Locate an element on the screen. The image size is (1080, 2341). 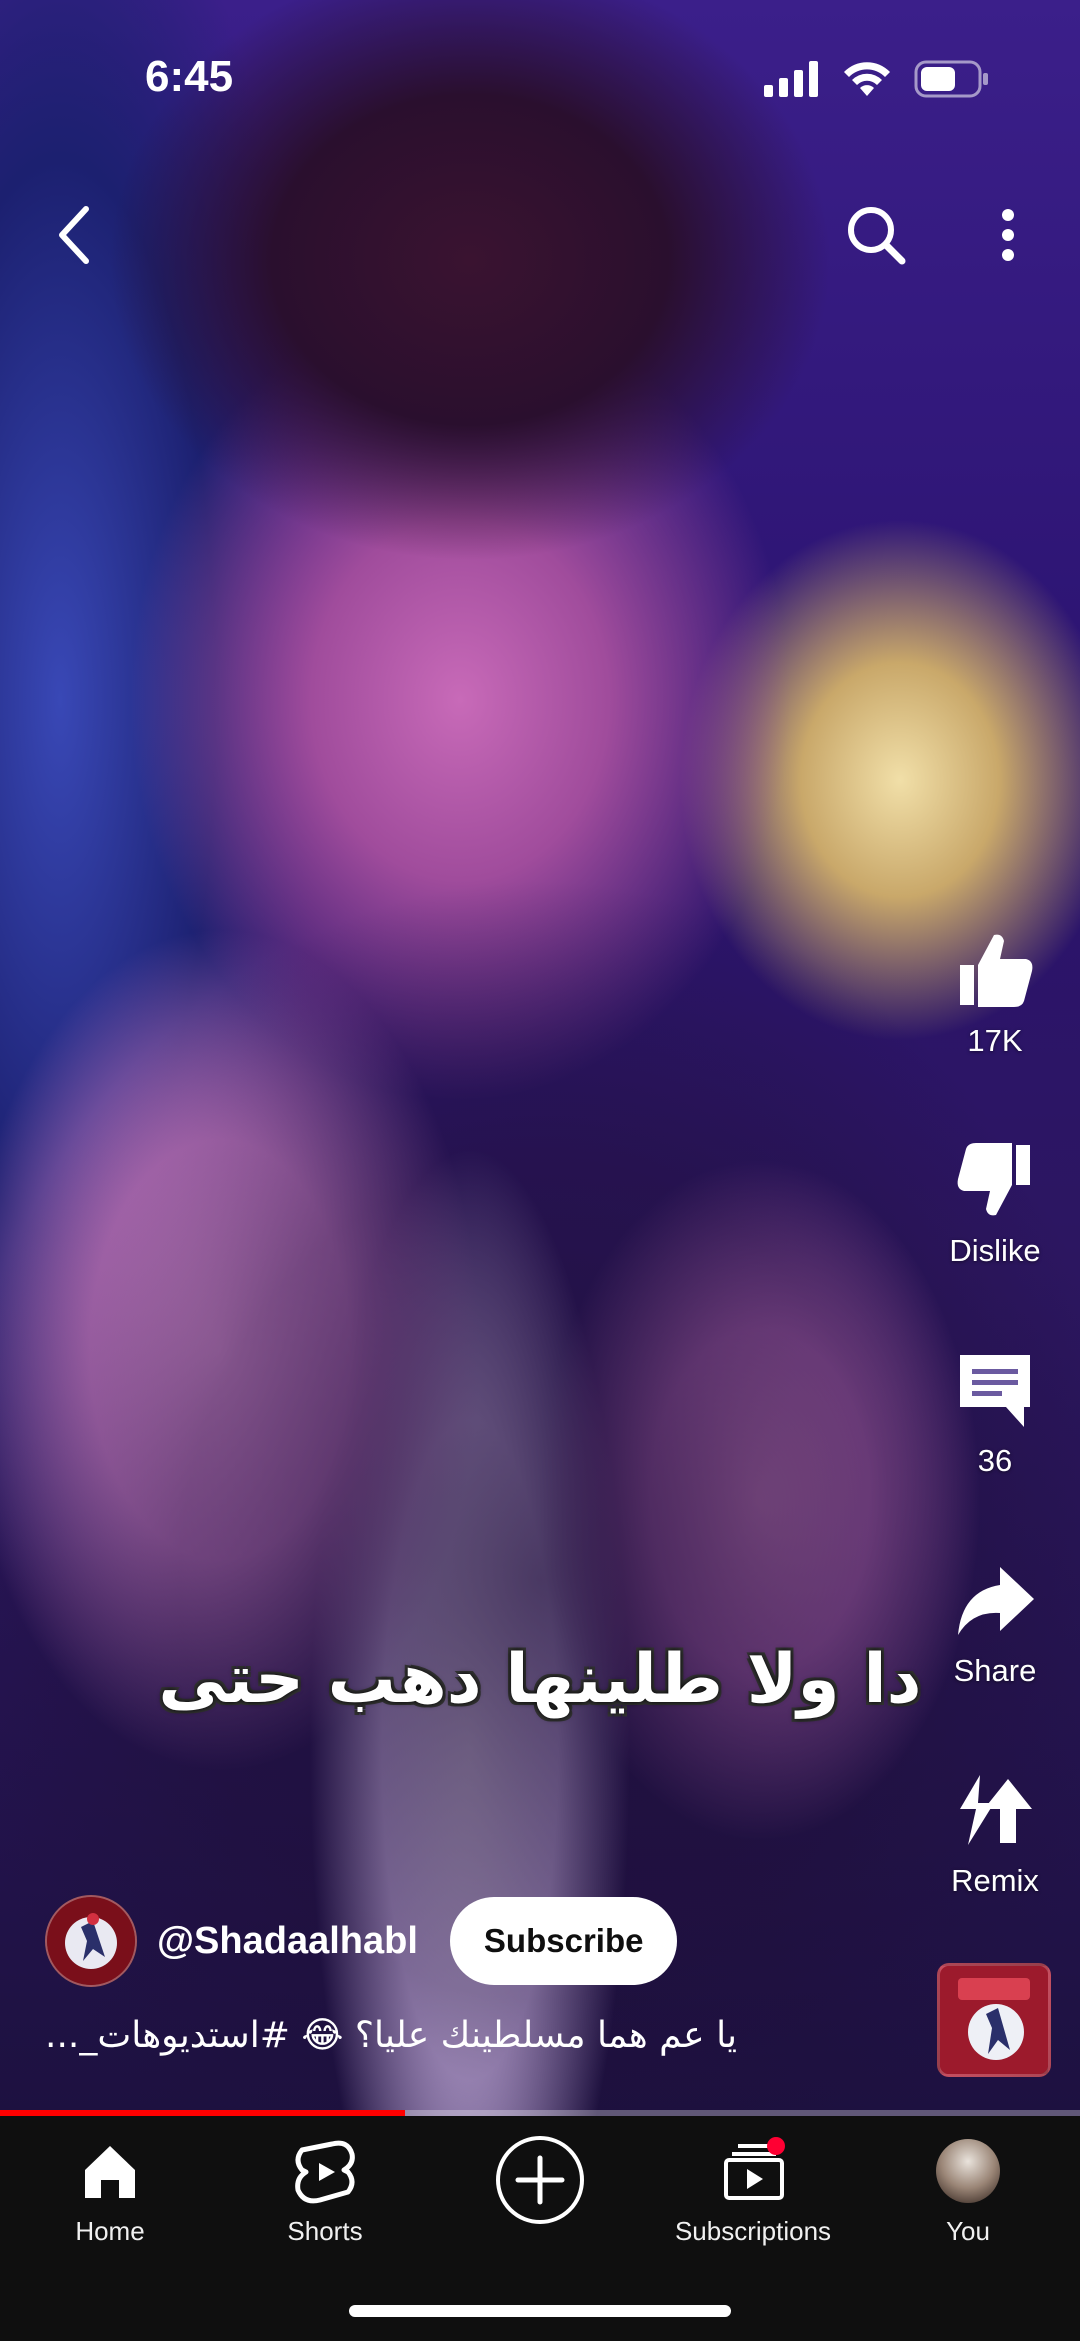
remix-label: Remix is located at coordinates (995, 1880).